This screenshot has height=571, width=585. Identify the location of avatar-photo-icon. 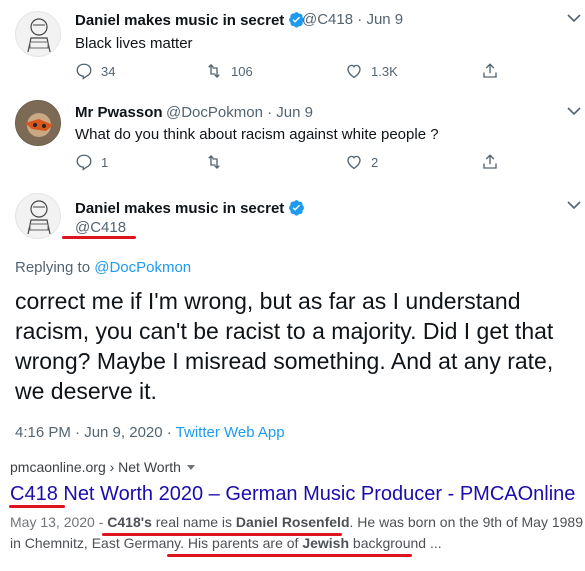
(38, 123).